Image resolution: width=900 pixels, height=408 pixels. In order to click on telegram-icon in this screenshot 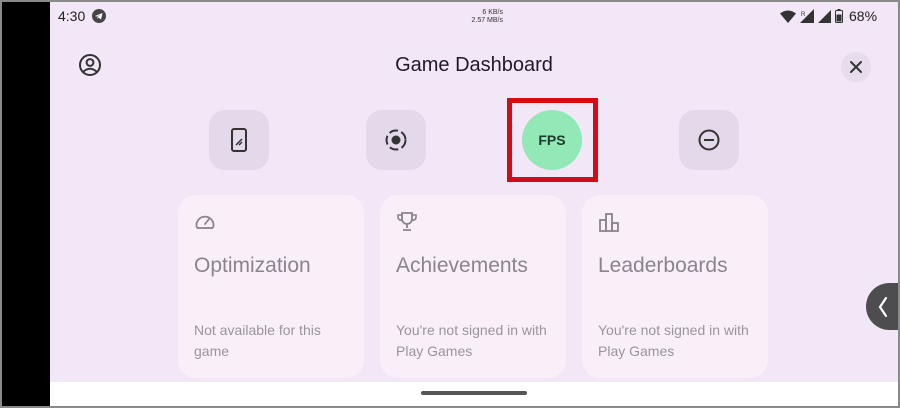, I will do `click(99, 16)`.